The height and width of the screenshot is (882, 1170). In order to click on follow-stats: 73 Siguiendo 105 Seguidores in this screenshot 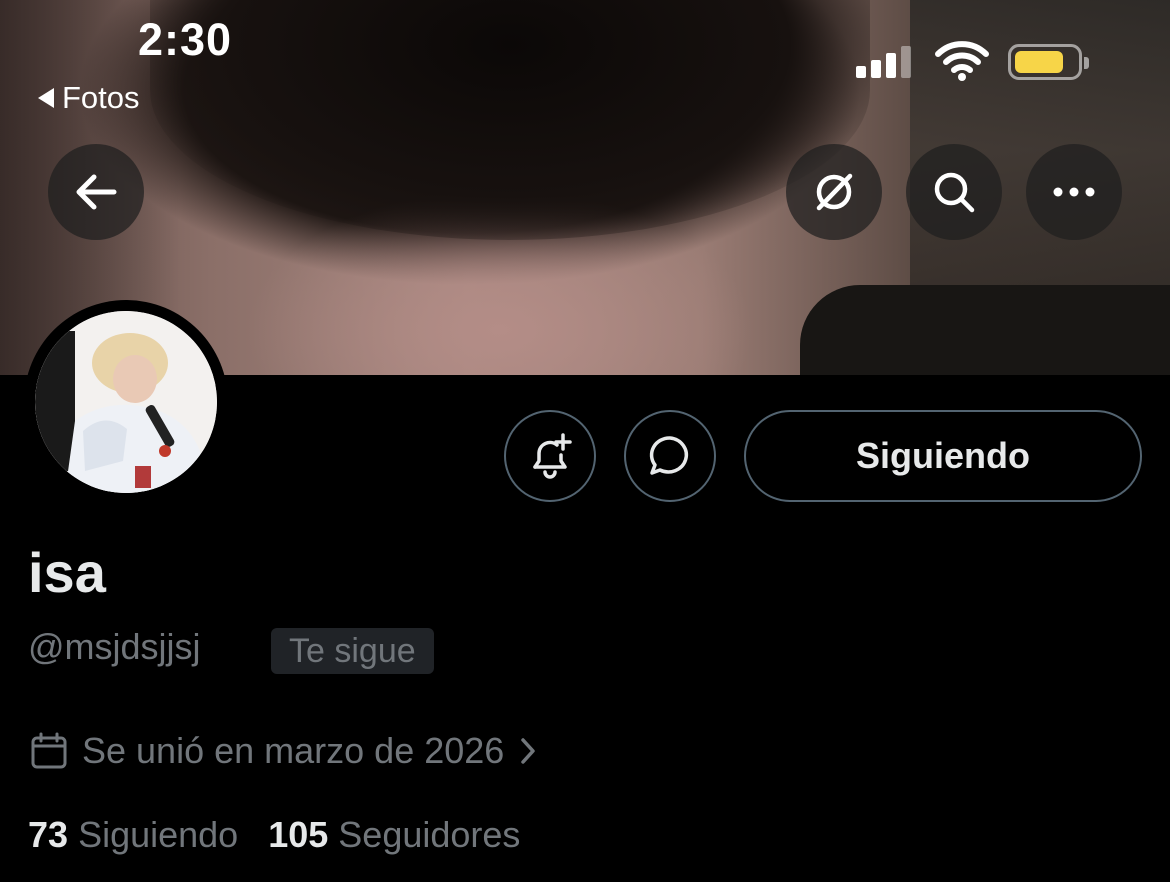, I will do `click(274, 835)`.